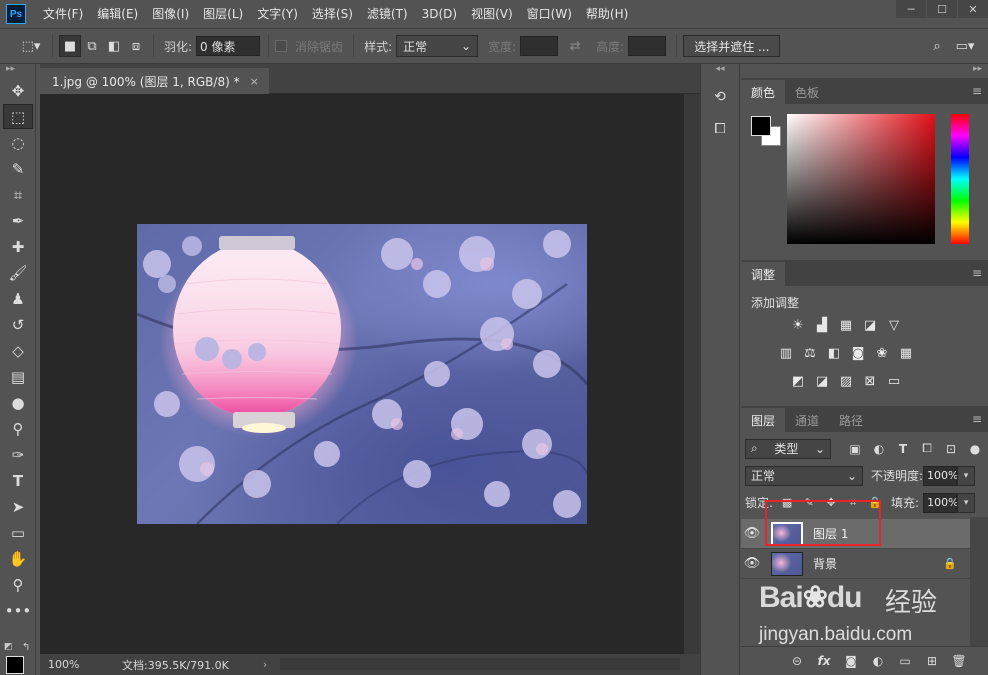 Image resolution: width=988 pixels, height=675 pixels. Describe the element at coordinates (966, 502) in the screenshot. I see `fill-dropdown-icon: ▾` at that location.